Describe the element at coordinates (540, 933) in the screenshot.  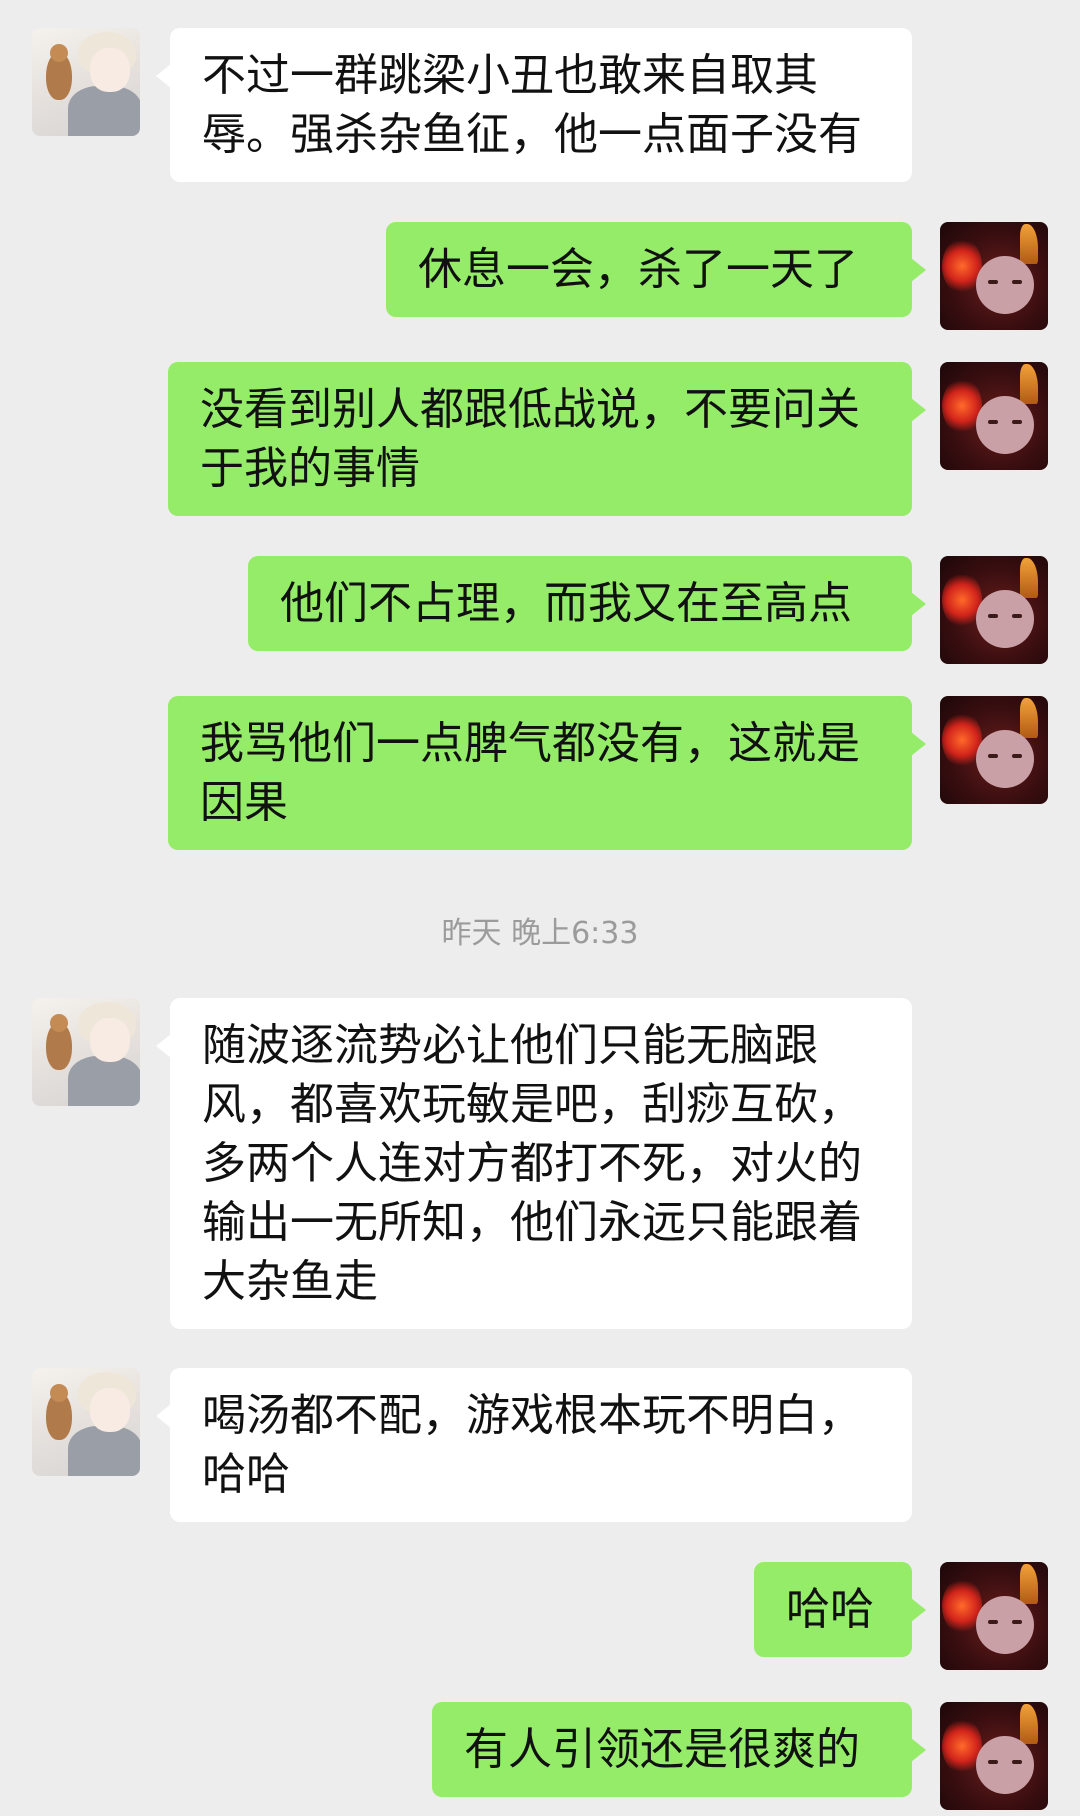
I see `chat-timestamp: 昨天 晚上6:33` at that location.